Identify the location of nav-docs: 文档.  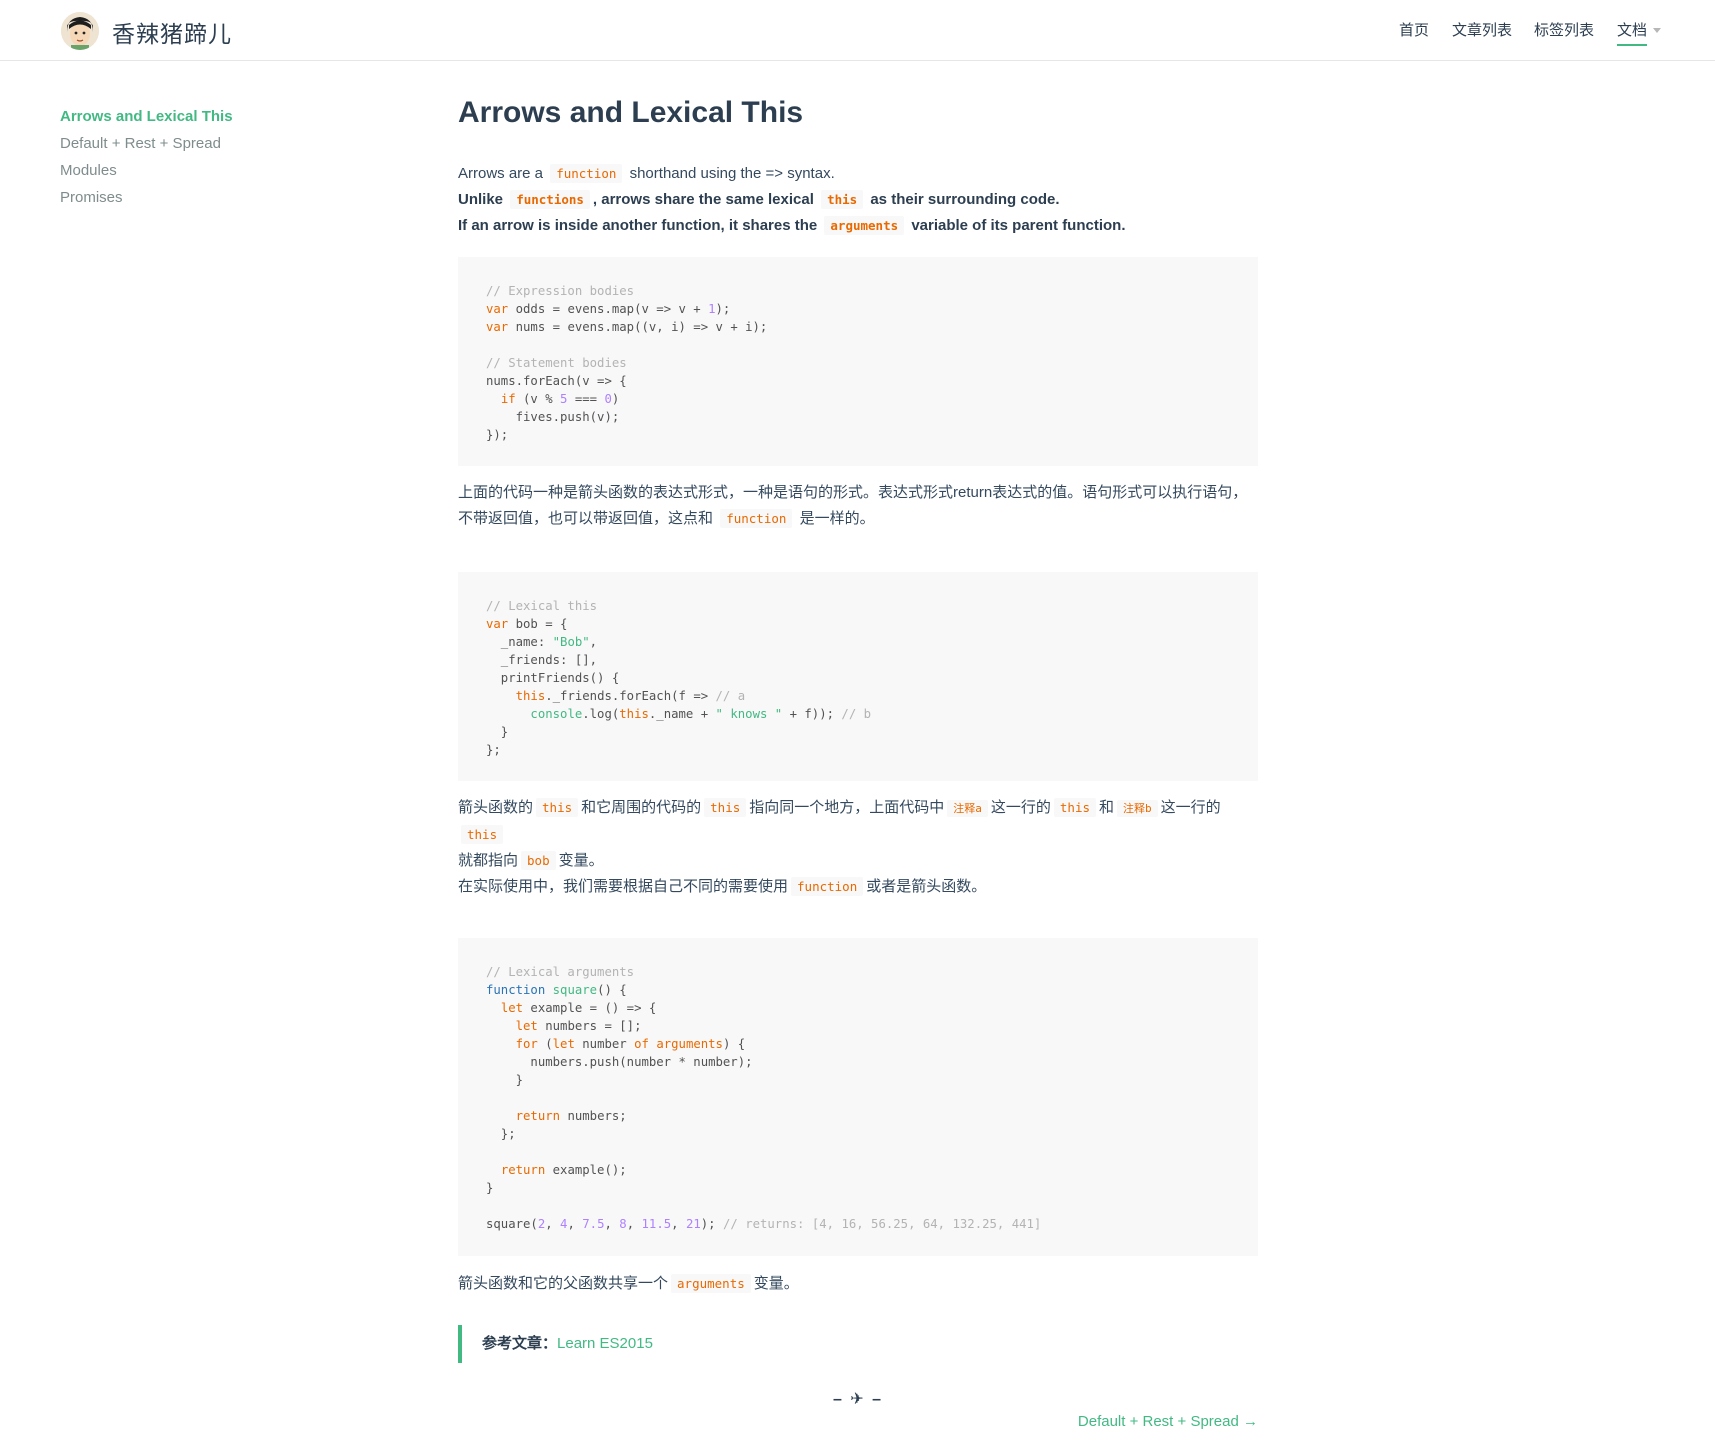
(1632, 32).